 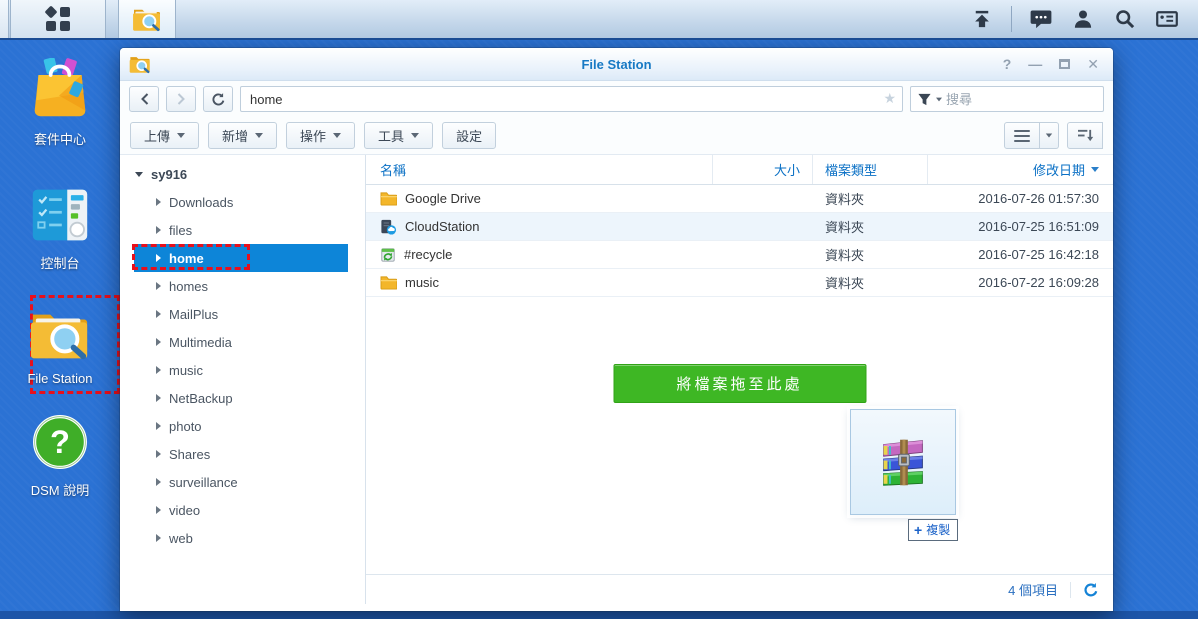 What do you see at coordinates (422, 282) in the screenshot?
I see `file-name: music` at bounding box center [422, 282].